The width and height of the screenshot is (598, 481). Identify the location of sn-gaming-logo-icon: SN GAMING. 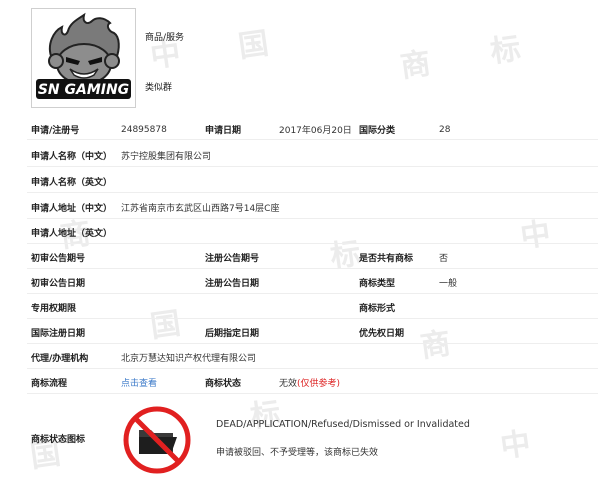
(83, 55).